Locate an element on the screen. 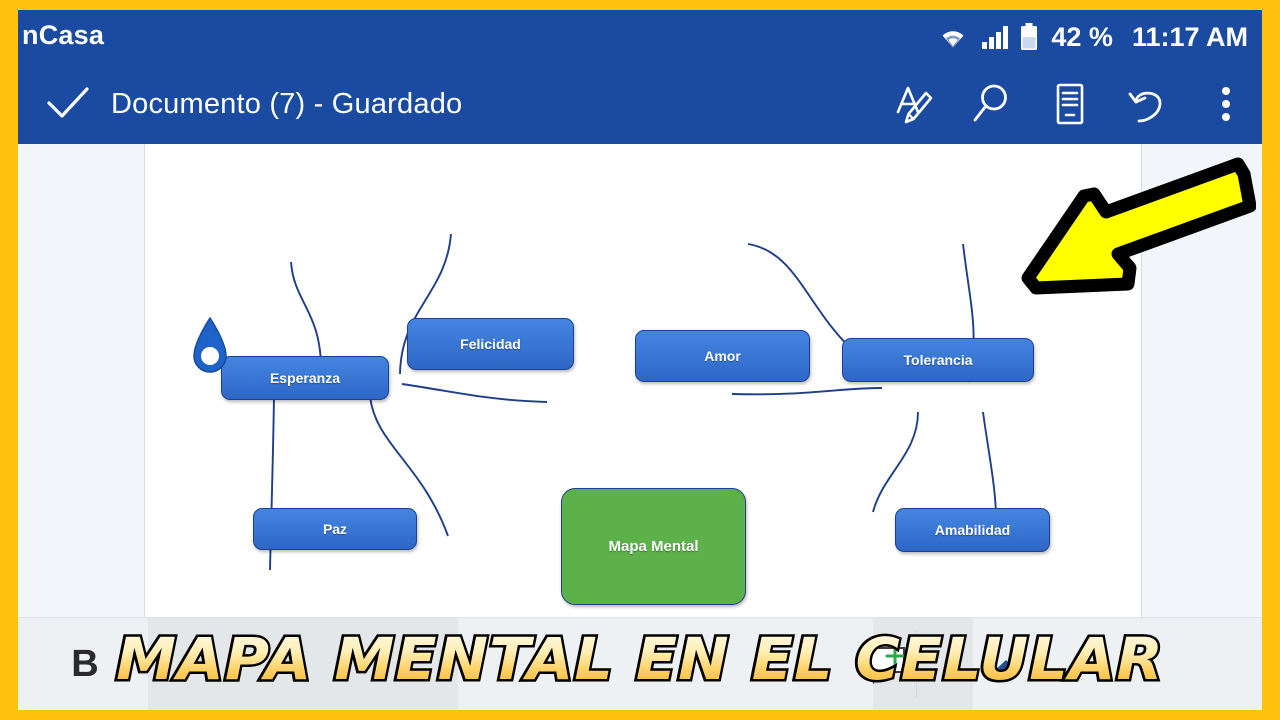  map-node-esperanza: Esperanza is located at coordinates (305, 378).